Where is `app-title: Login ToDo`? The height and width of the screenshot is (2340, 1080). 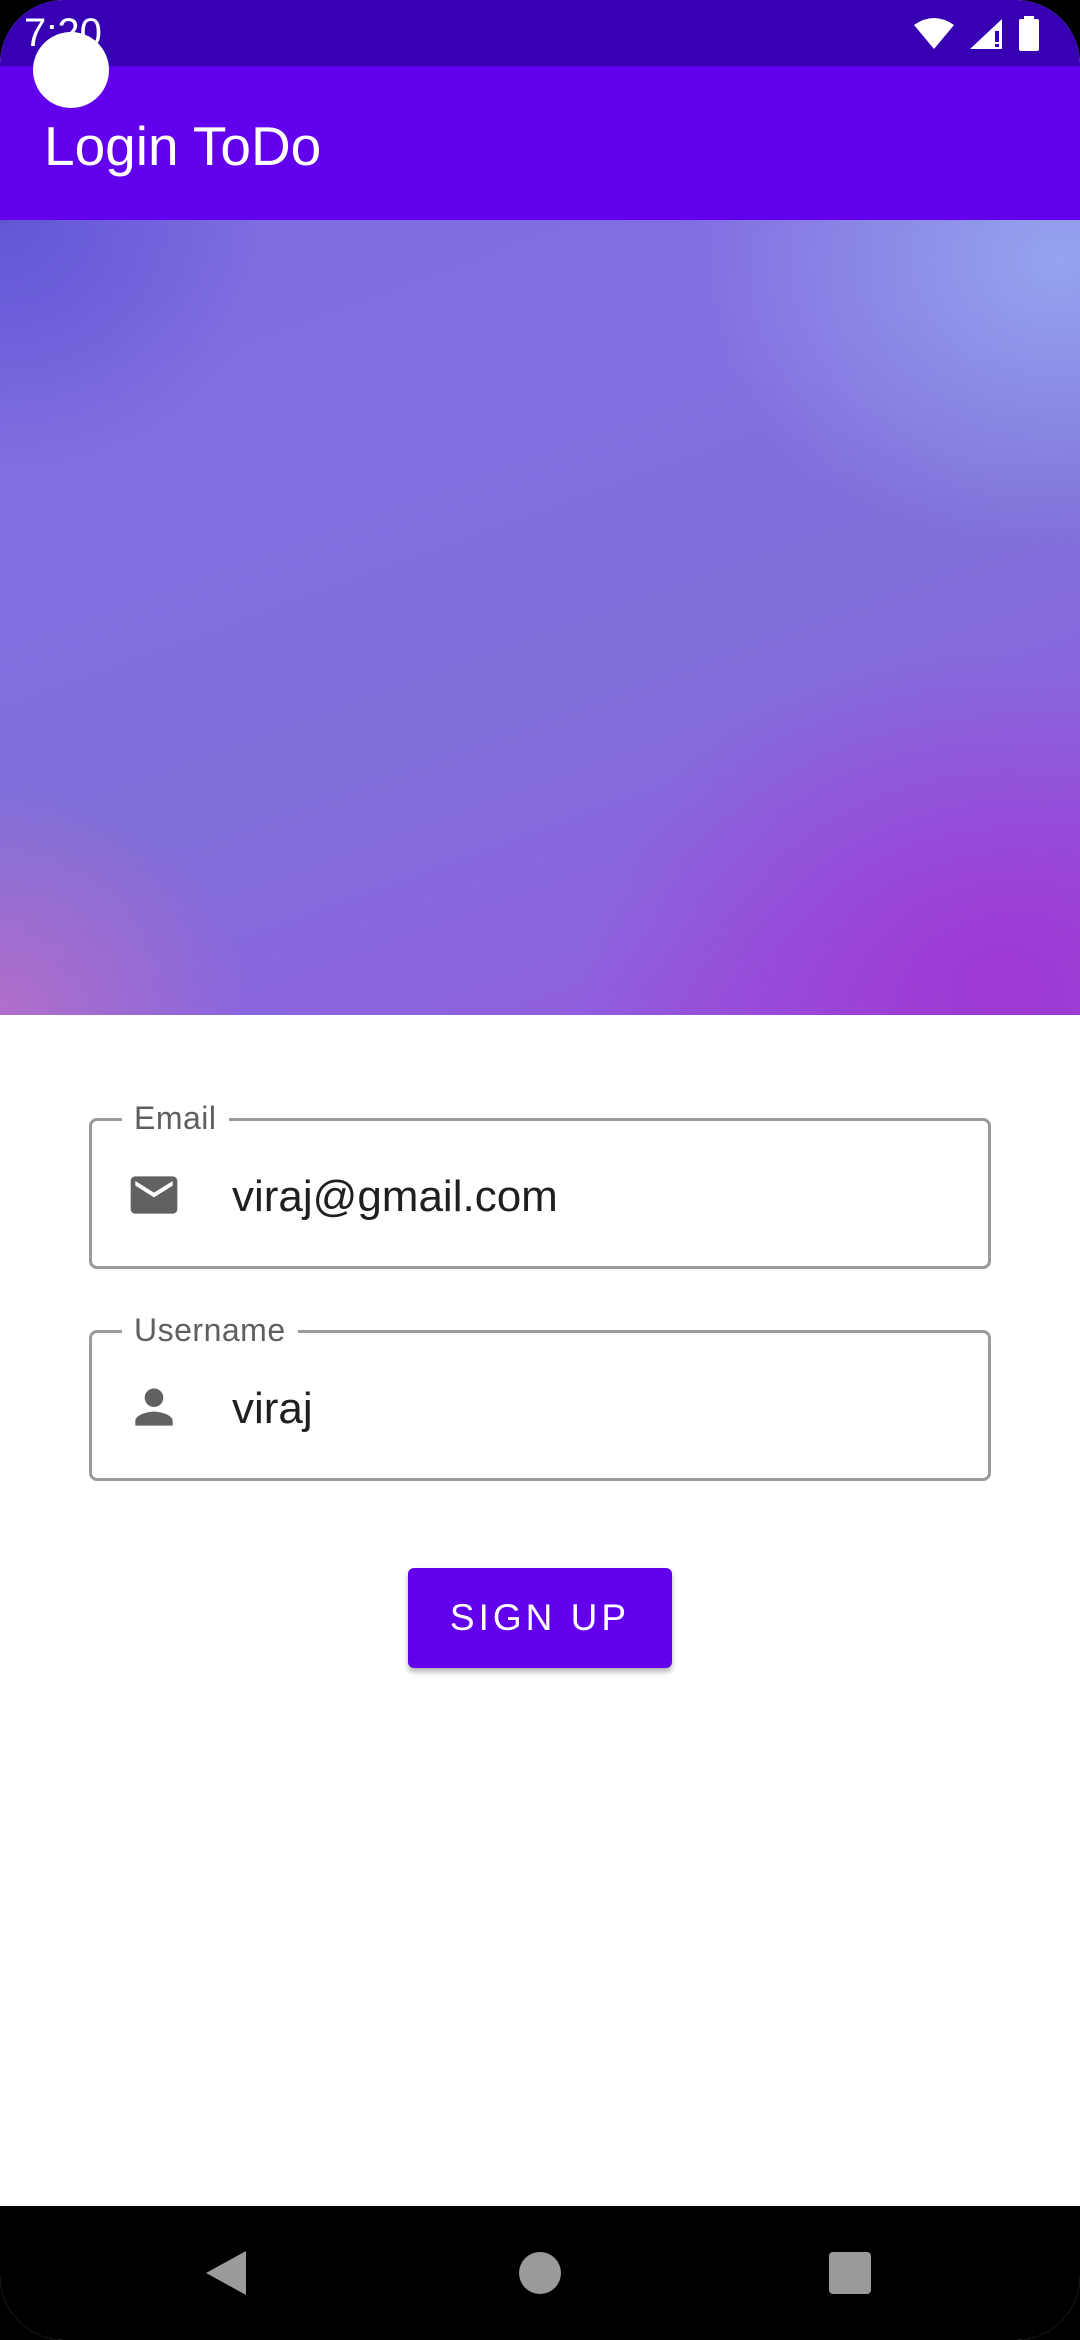 app-title: Login ToDo is located at coordinates (183, 146).